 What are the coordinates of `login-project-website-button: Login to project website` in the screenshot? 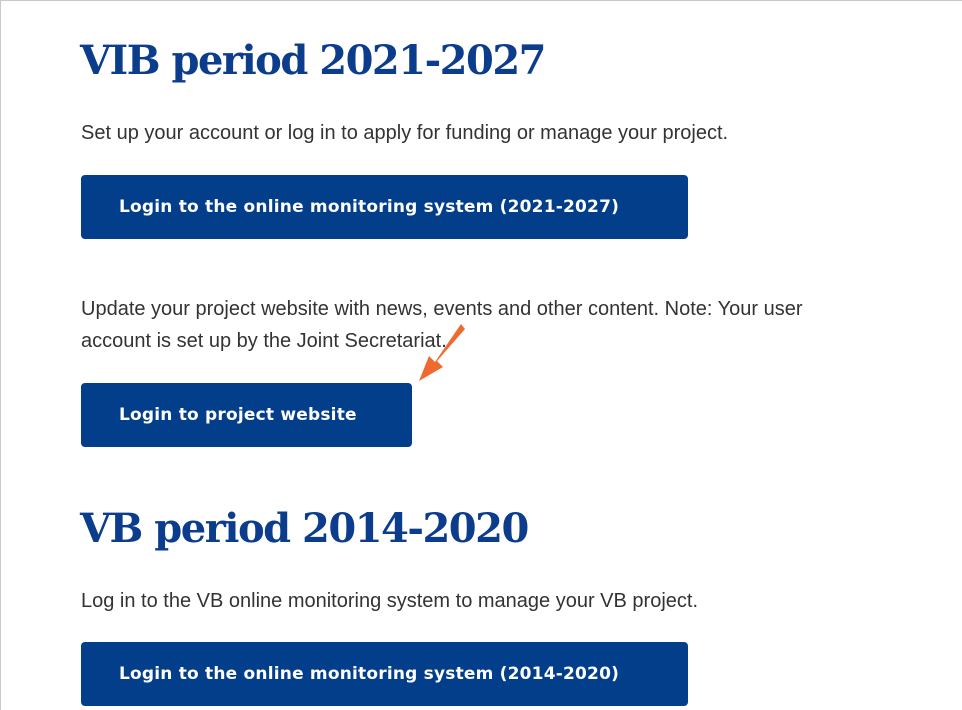 It's located at (246, 415).